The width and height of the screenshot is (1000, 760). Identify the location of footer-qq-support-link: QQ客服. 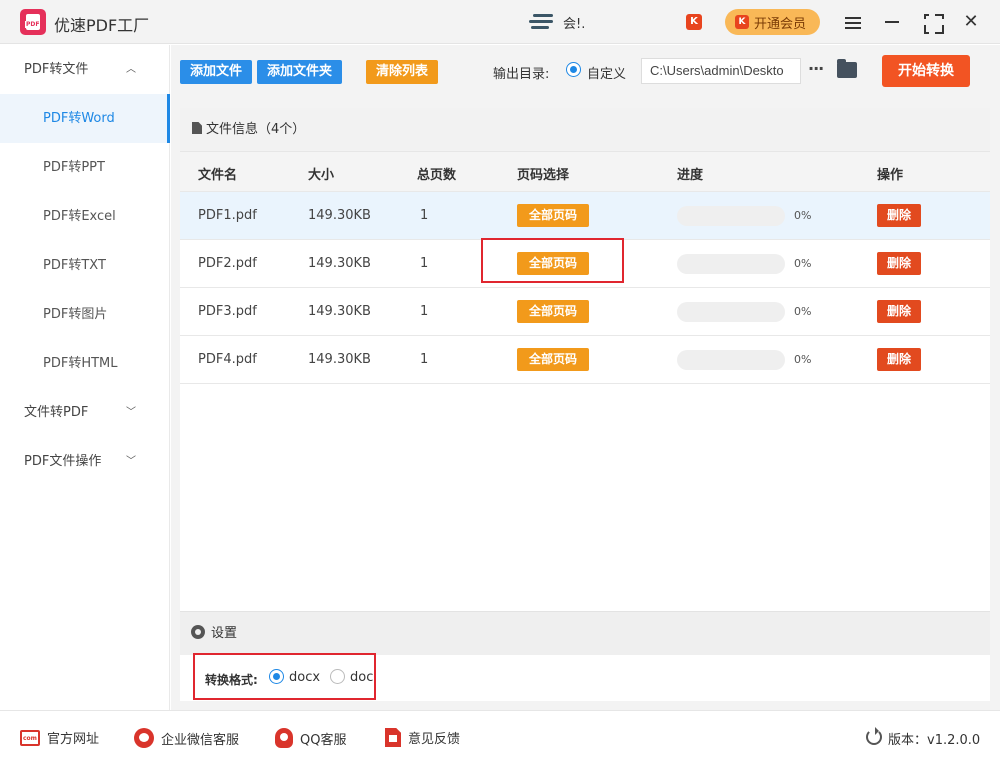
(310, 738).